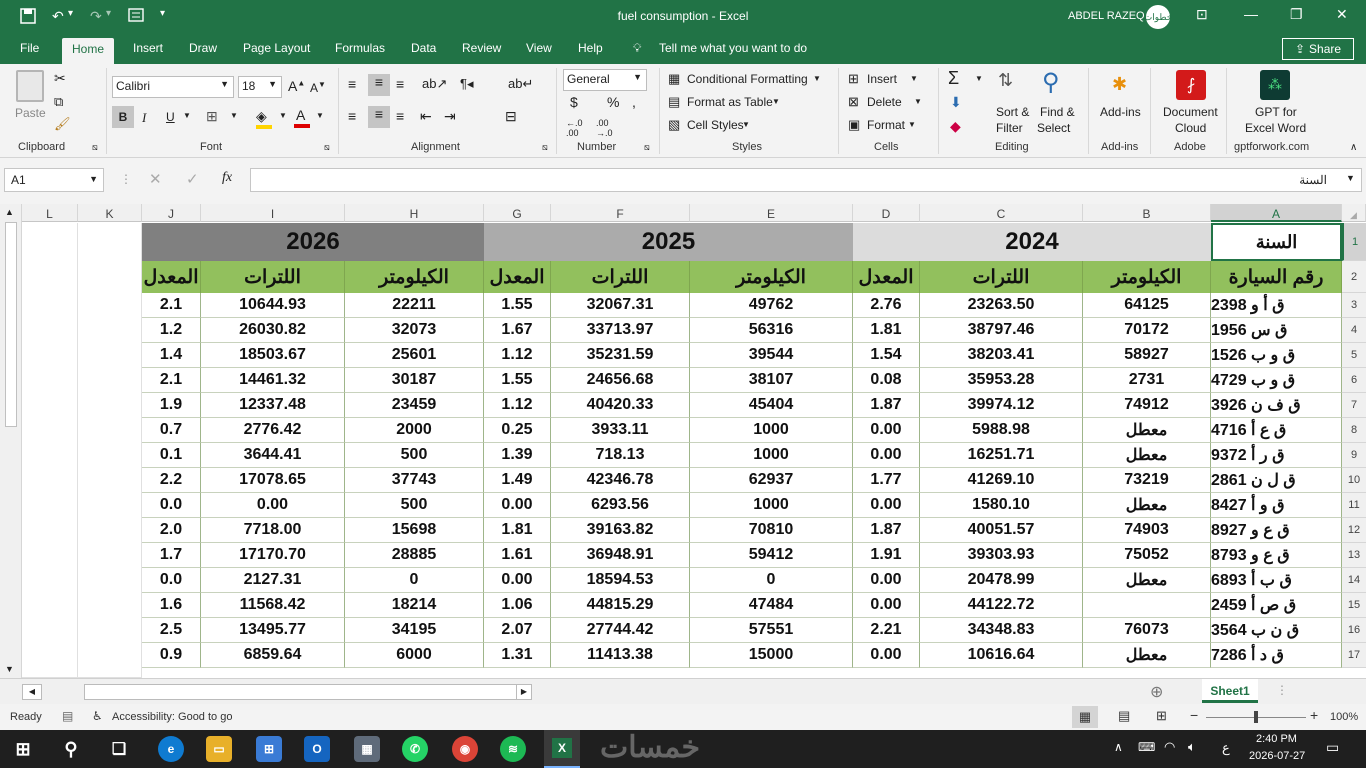 The width and height of the screenshot is (1366, 768). I want to click on tell-me-box: Tell me what you want to do, so click(733, 48).